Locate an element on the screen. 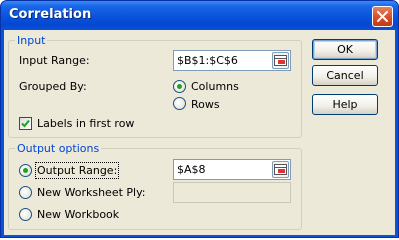 The image size is (399, 240). ok-button: OK is located at coordinates (345, 49).